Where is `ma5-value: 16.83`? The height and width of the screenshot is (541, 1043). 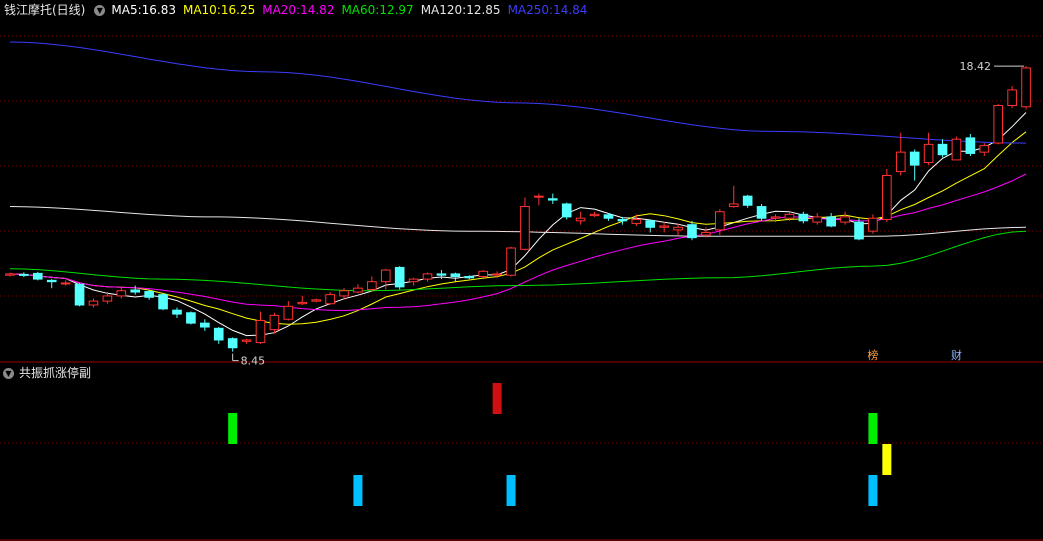 ma5-value: 16.83 is located at coordinates (158, 10).